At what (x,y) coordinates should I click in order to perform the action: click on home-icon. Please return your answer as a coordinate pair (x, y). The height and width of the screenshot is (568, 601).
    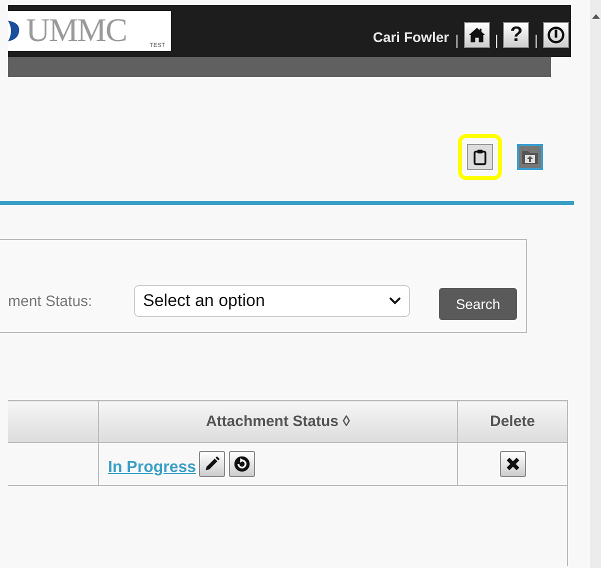
    Looking at the image, I should click on (477, 35).